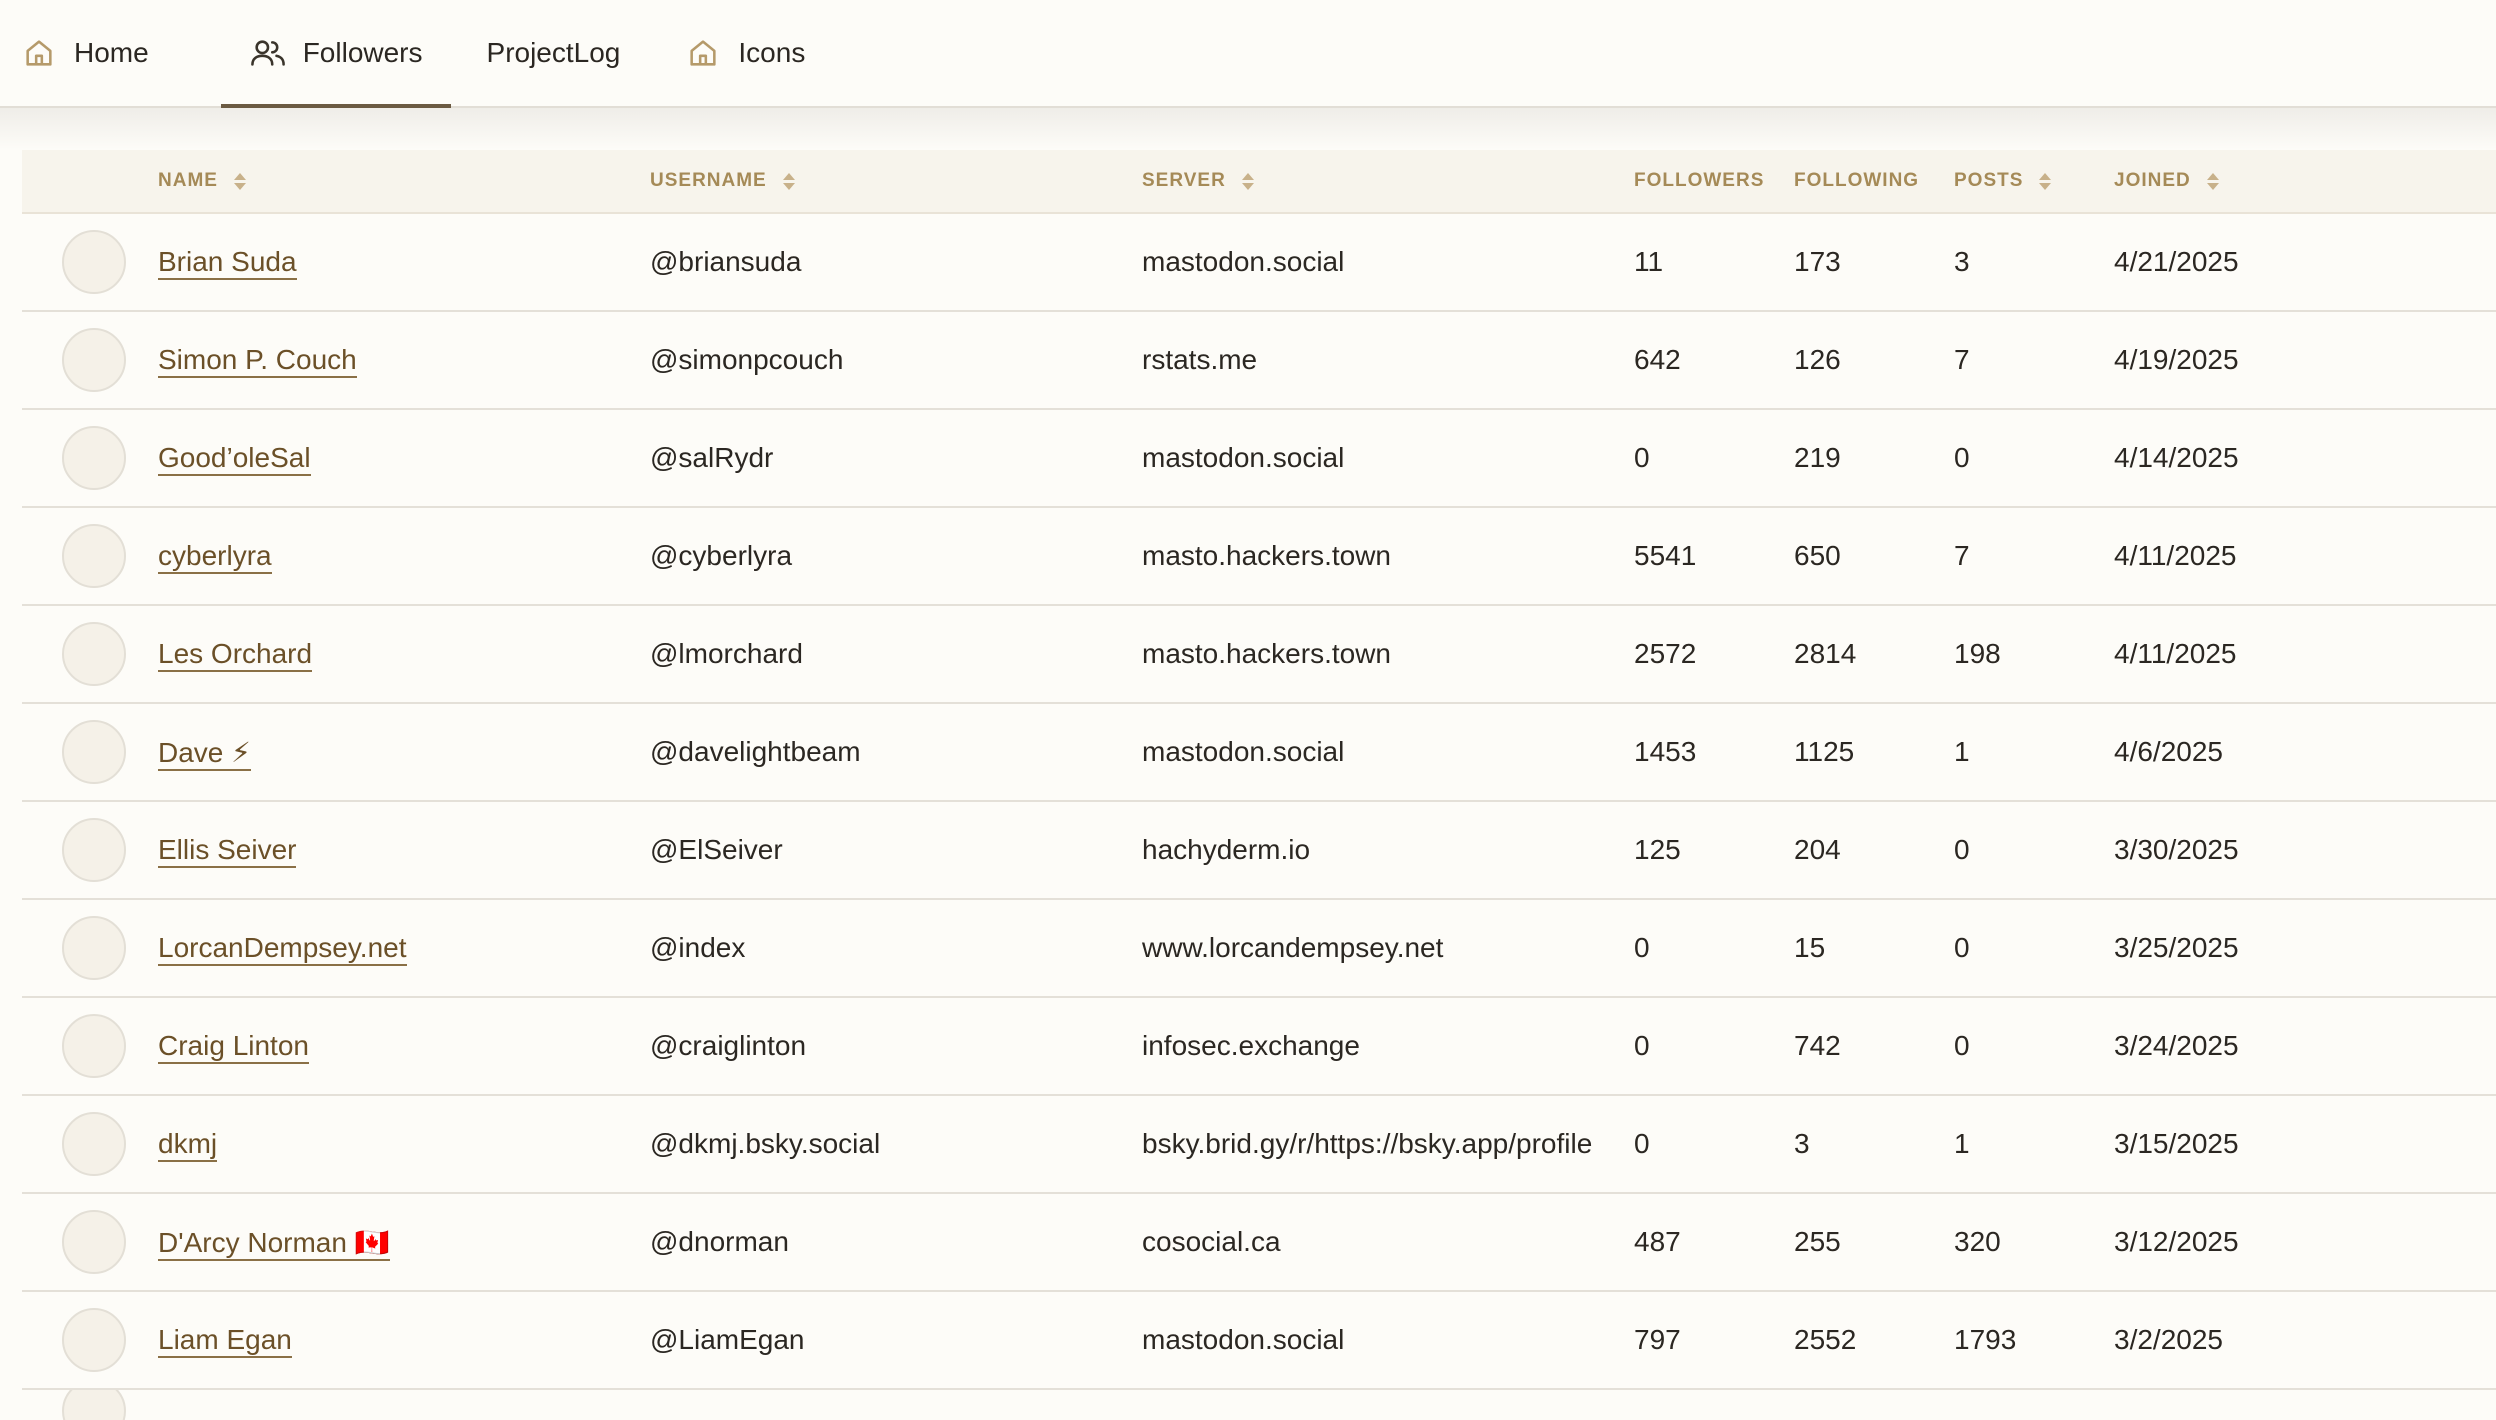 This screenshot has height=1420, width=2496. Describe the element at coordinates (234, 459) in the screenshot. I see `profile-name-link: Good’oleSal` at that location.